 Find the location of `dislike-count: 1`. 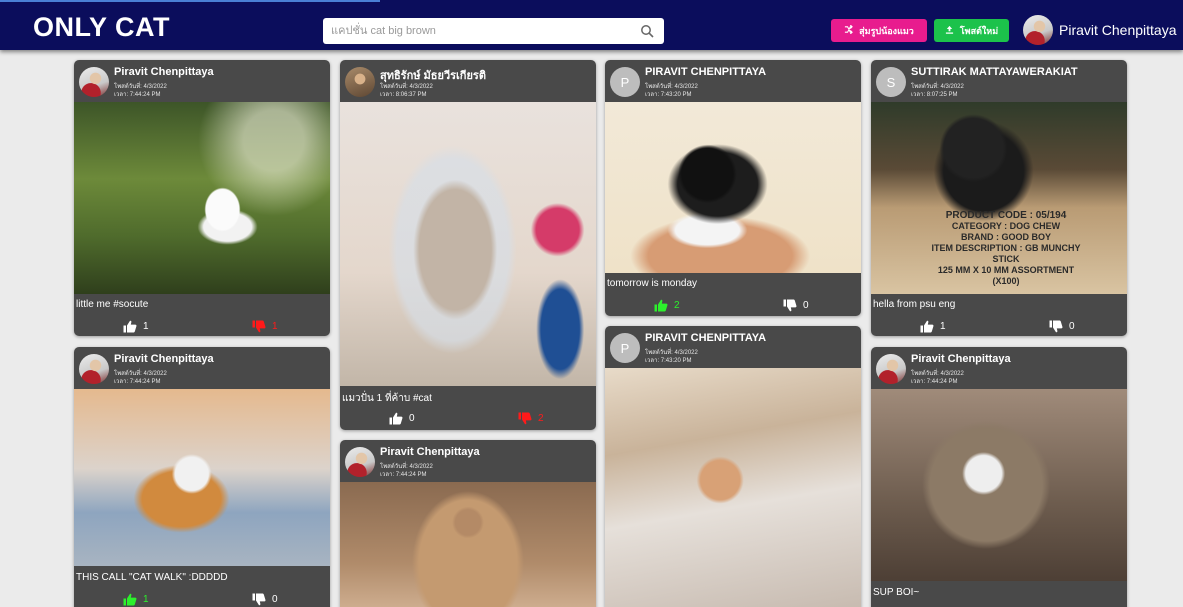

dislike-count: 1 is located at coordinates (275, 326).